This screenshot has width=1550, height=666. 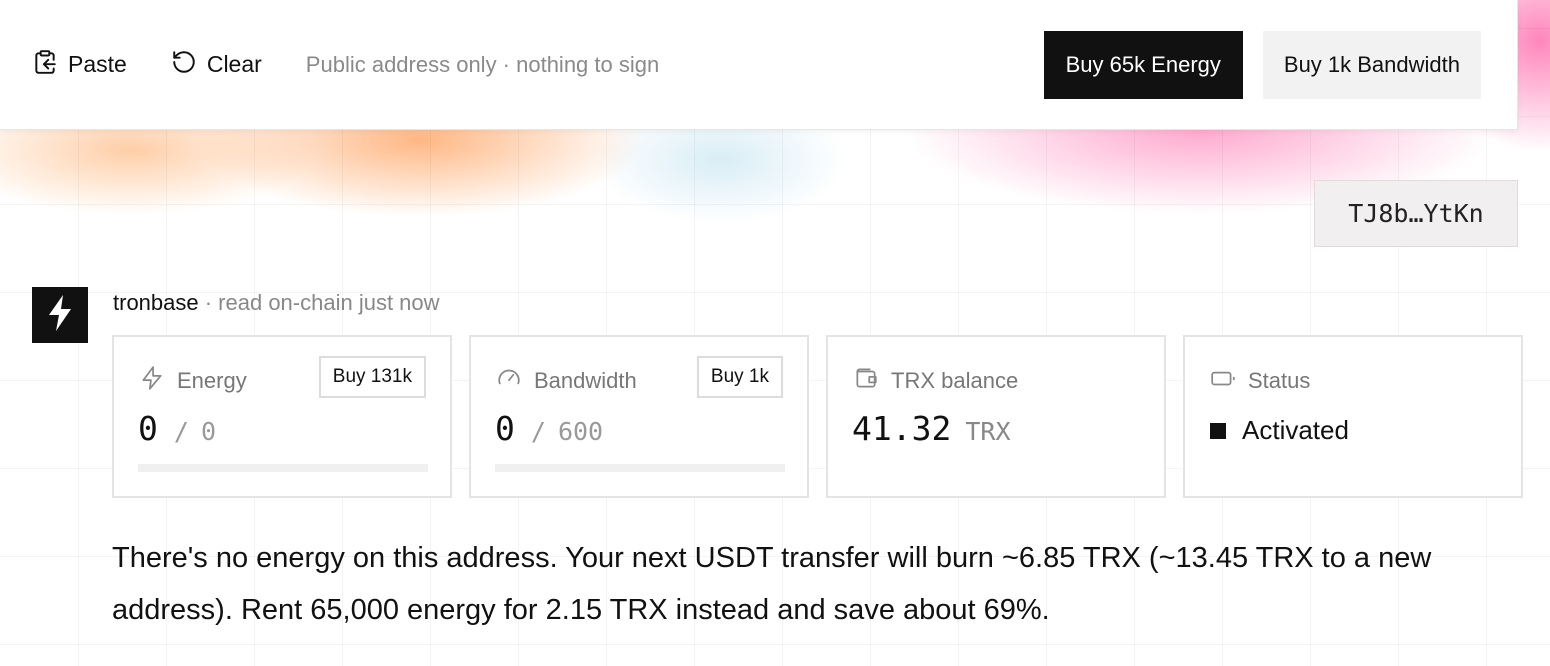 I want to click on status-card-label: Status, so click(x=1260, y=381).